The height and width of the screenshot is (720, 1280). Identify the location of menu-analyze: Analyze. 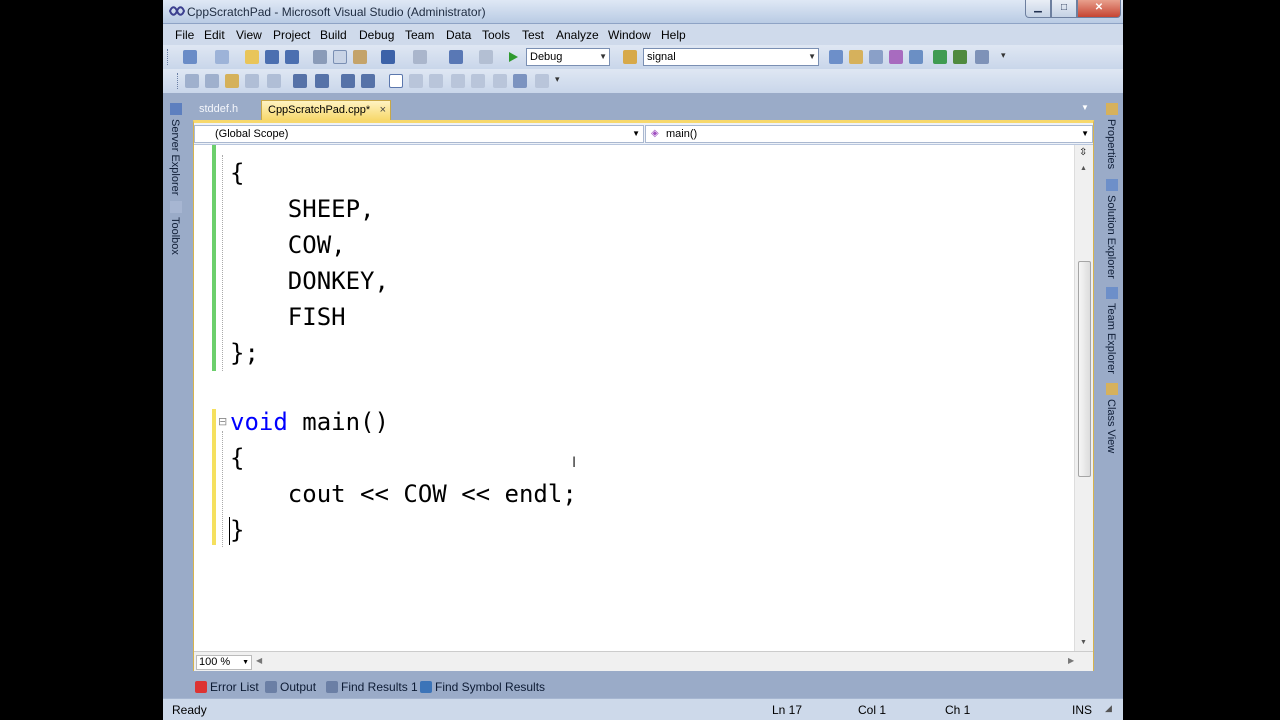
(577, 35).